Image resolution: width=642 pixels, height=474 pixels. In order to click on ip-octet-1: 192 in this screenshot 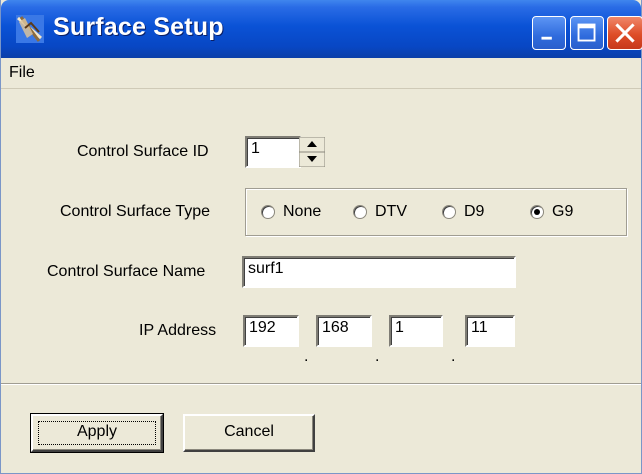, I will do `click(271, 331)`.